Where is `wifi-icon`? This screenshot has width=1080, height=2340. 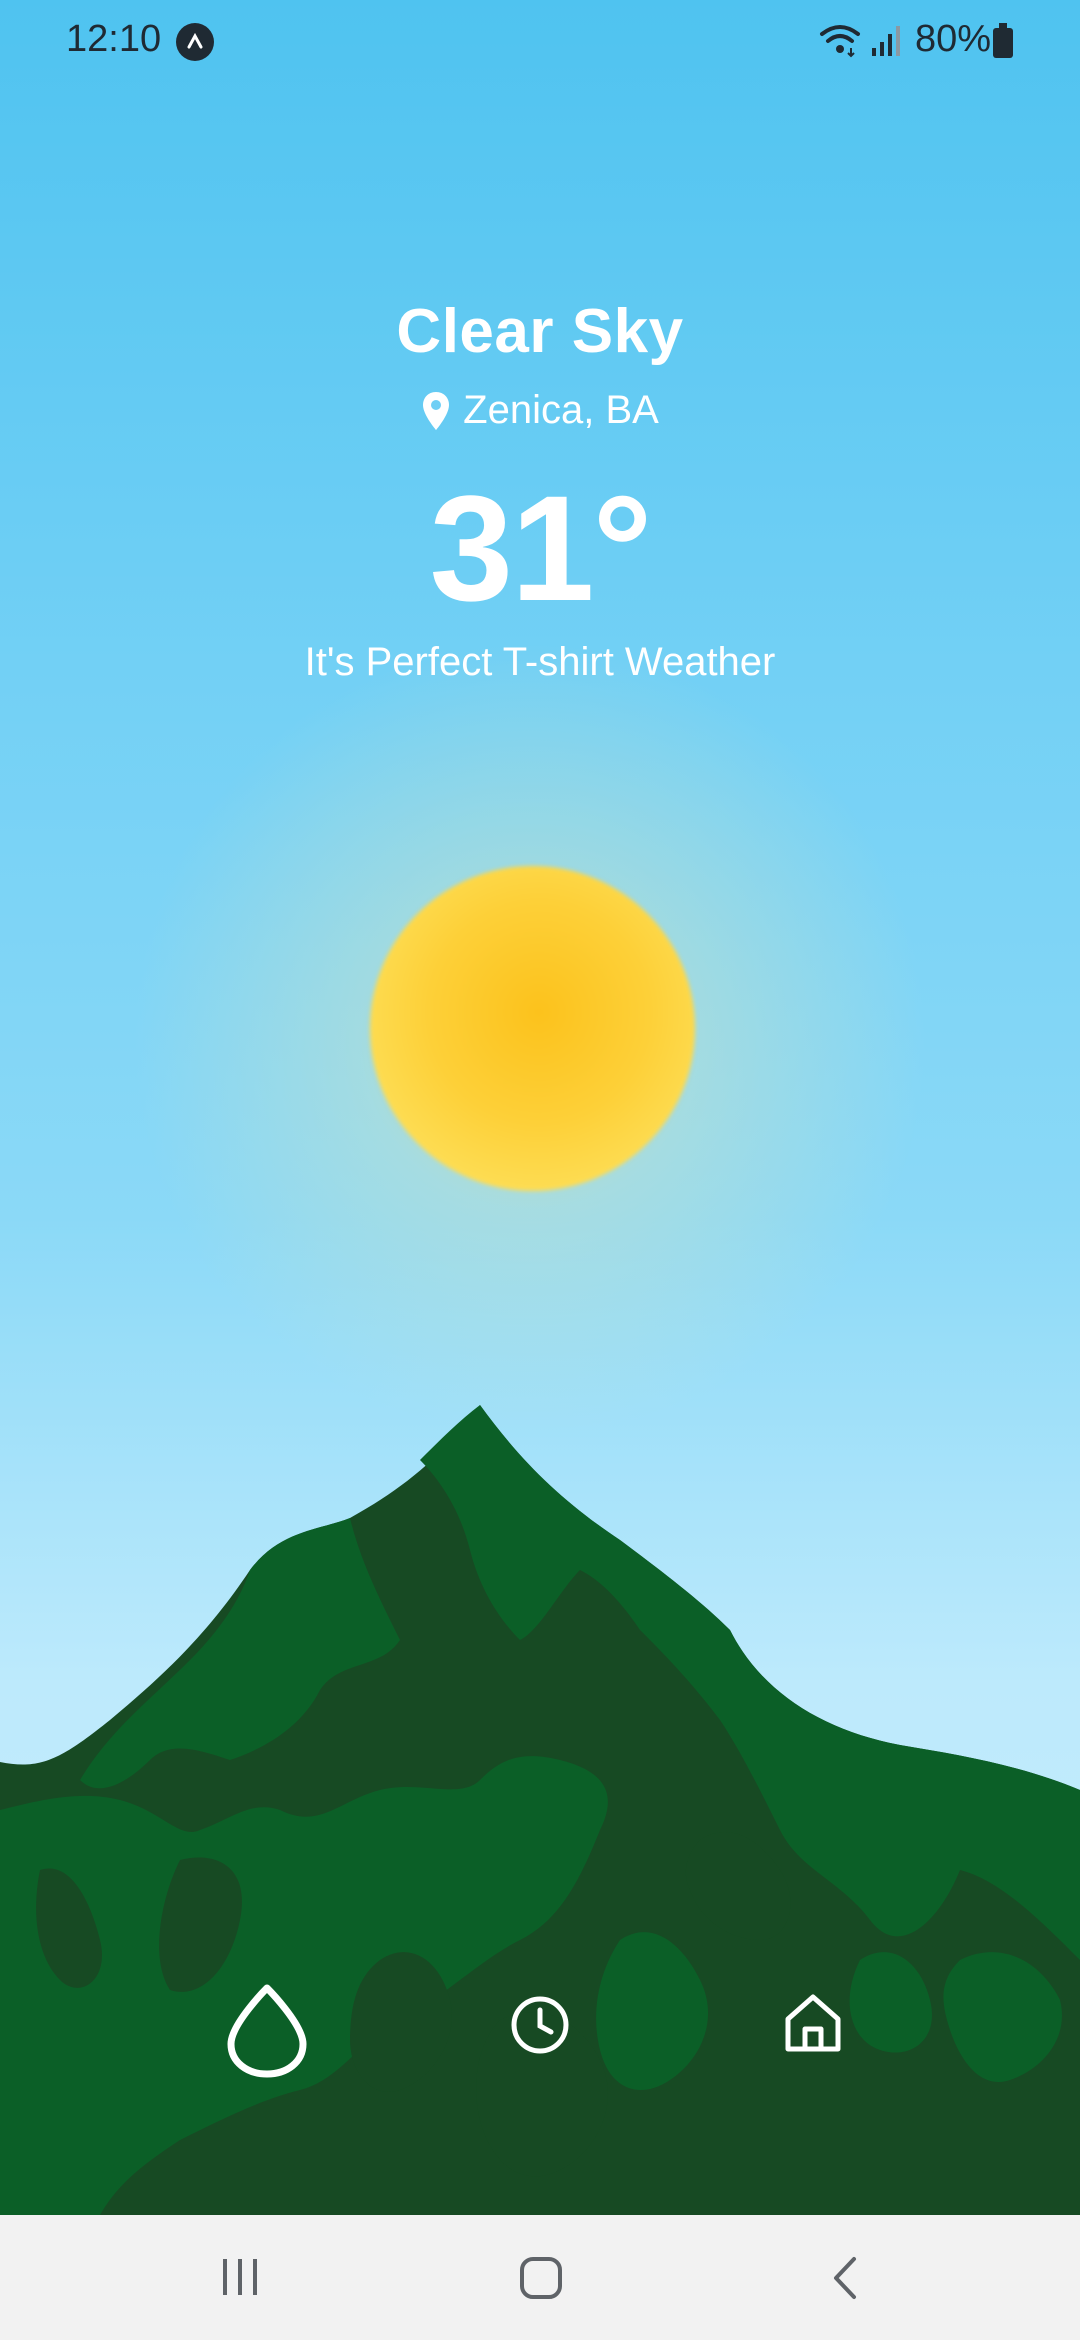
wifi-icon is located at coordinates (840, 42).